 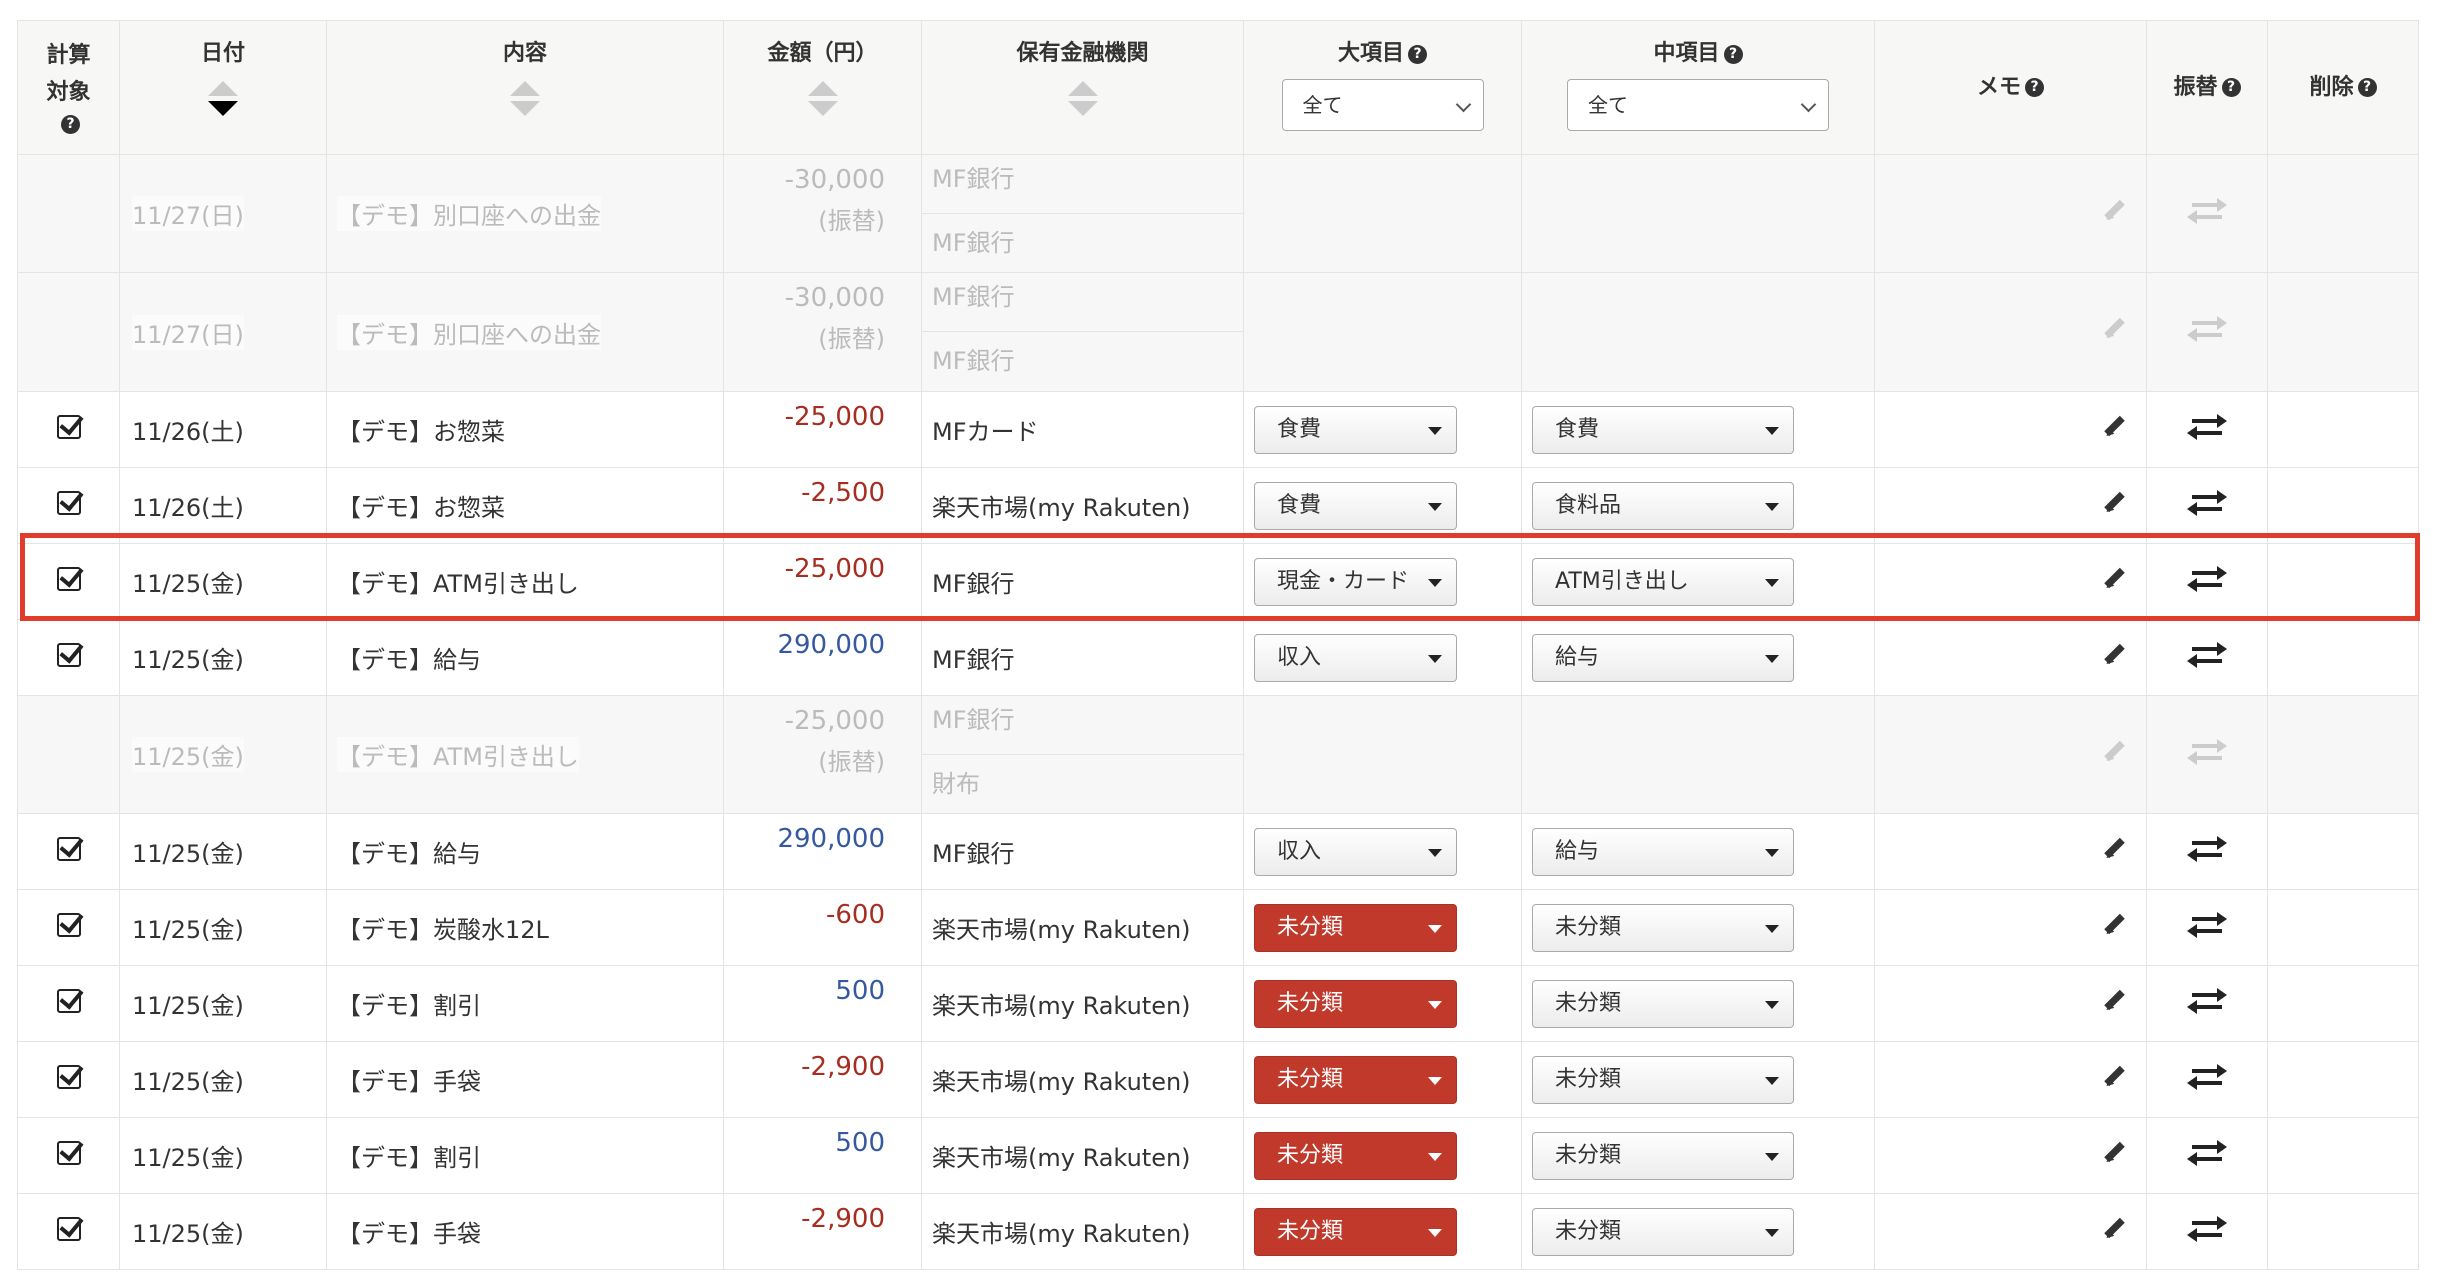 I want to click on mid-category-dropdown: 食料品, so click(x=1663, y=505).